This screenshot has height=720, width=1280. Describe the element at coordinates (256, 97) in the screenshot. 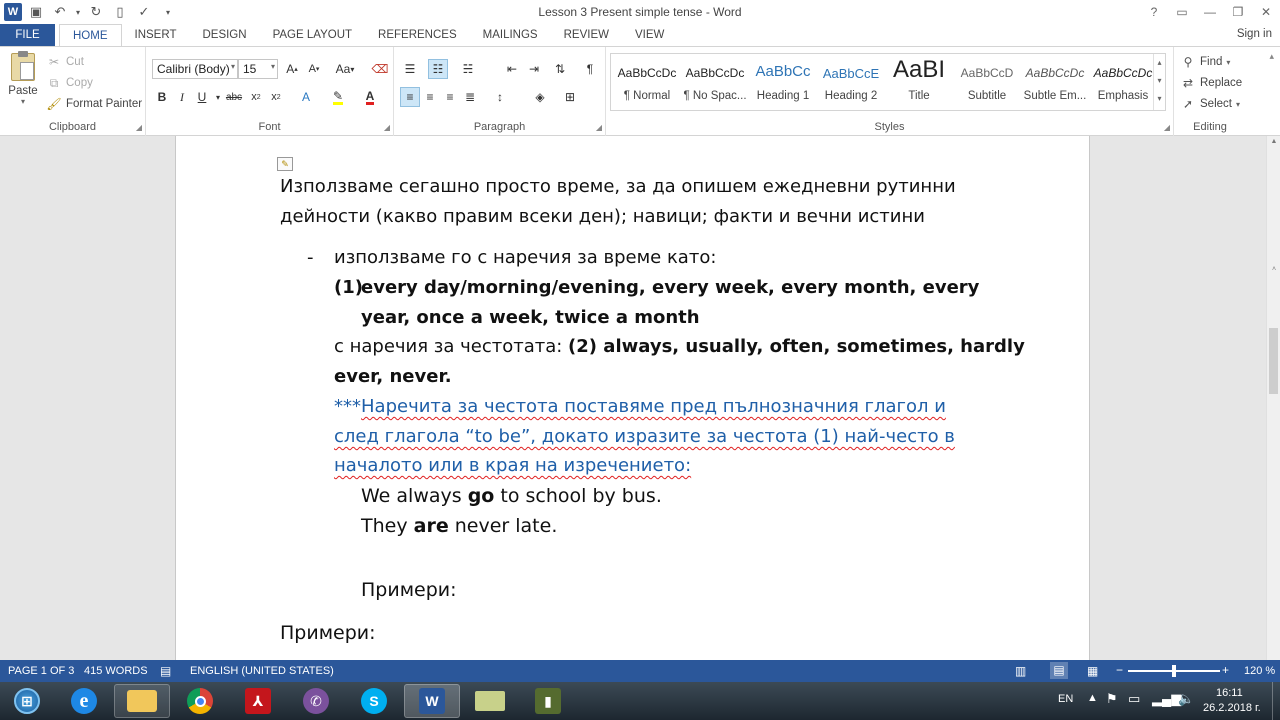

I see `subscript-button: x2` at that location.